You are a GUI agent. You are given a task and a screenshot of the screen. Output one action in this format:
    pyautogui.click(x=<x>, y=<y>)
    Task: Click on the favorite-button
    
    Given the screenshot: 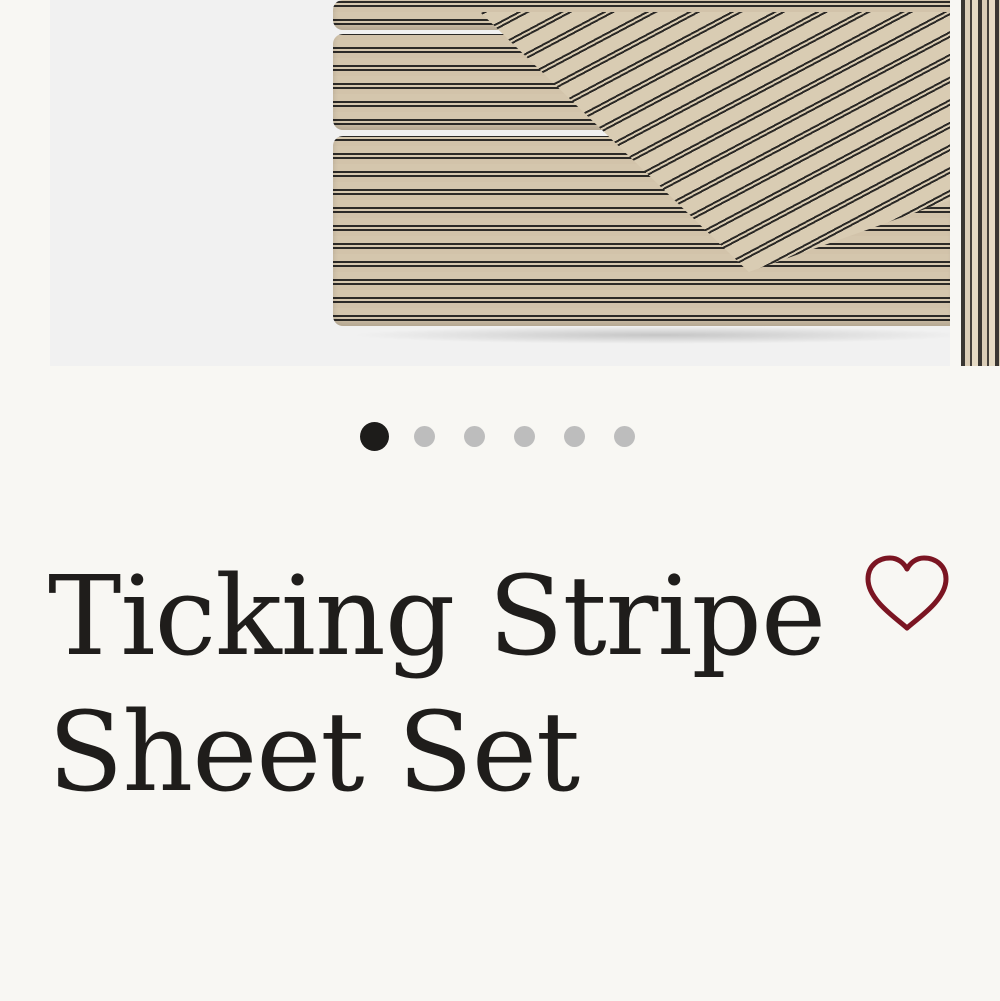 What is the action you would take?
    pyautogui.click(x=907, y=594)
    